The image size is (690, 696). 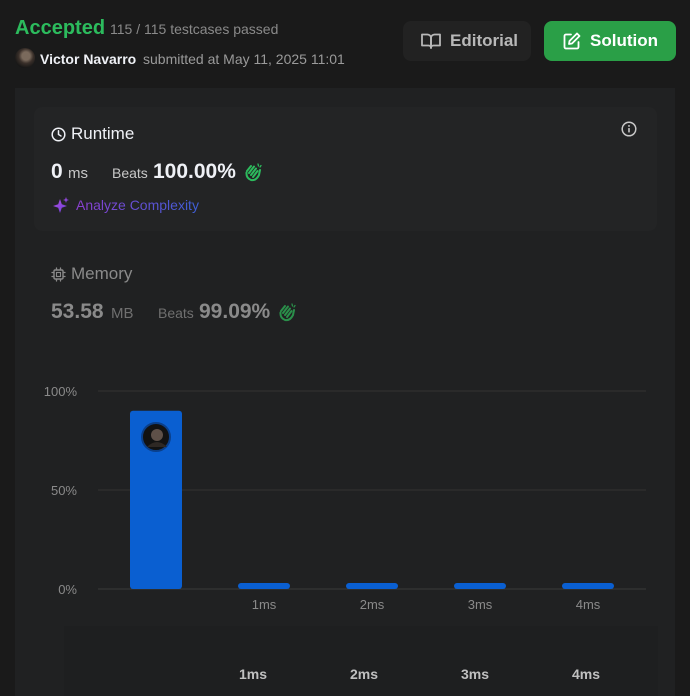 I want to click on user-avatar-marker, so click(x=156, y=437).